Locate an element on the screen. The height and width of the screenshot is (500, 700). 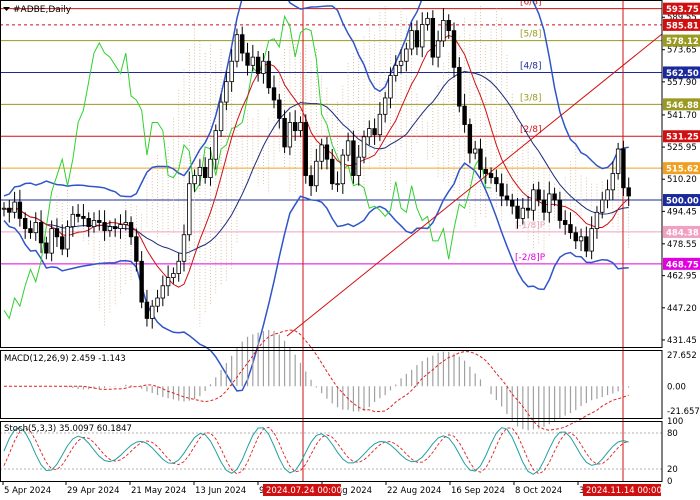
macd-tick-label: 0.00 is located at coordinates (676, 387).